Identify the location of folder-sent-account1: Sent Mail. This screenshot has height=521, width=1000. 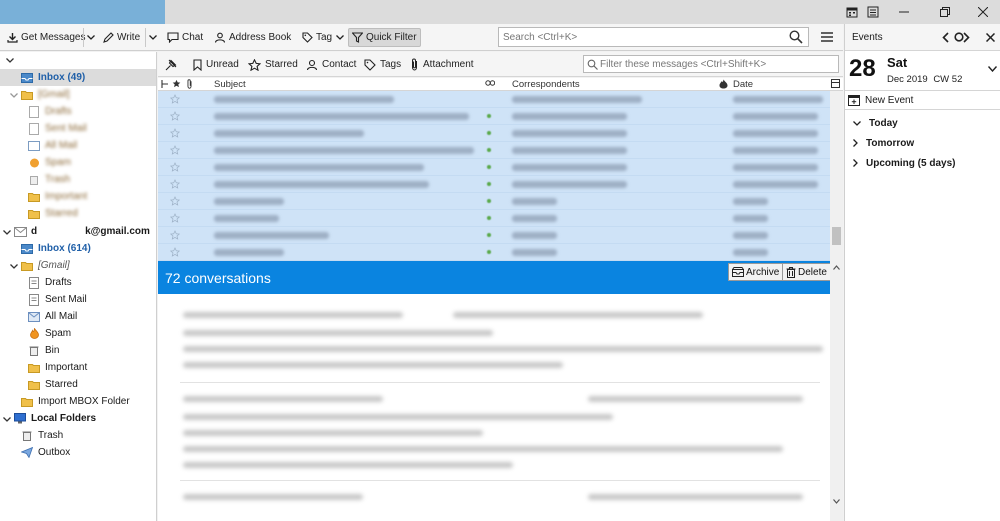
(78, 128).